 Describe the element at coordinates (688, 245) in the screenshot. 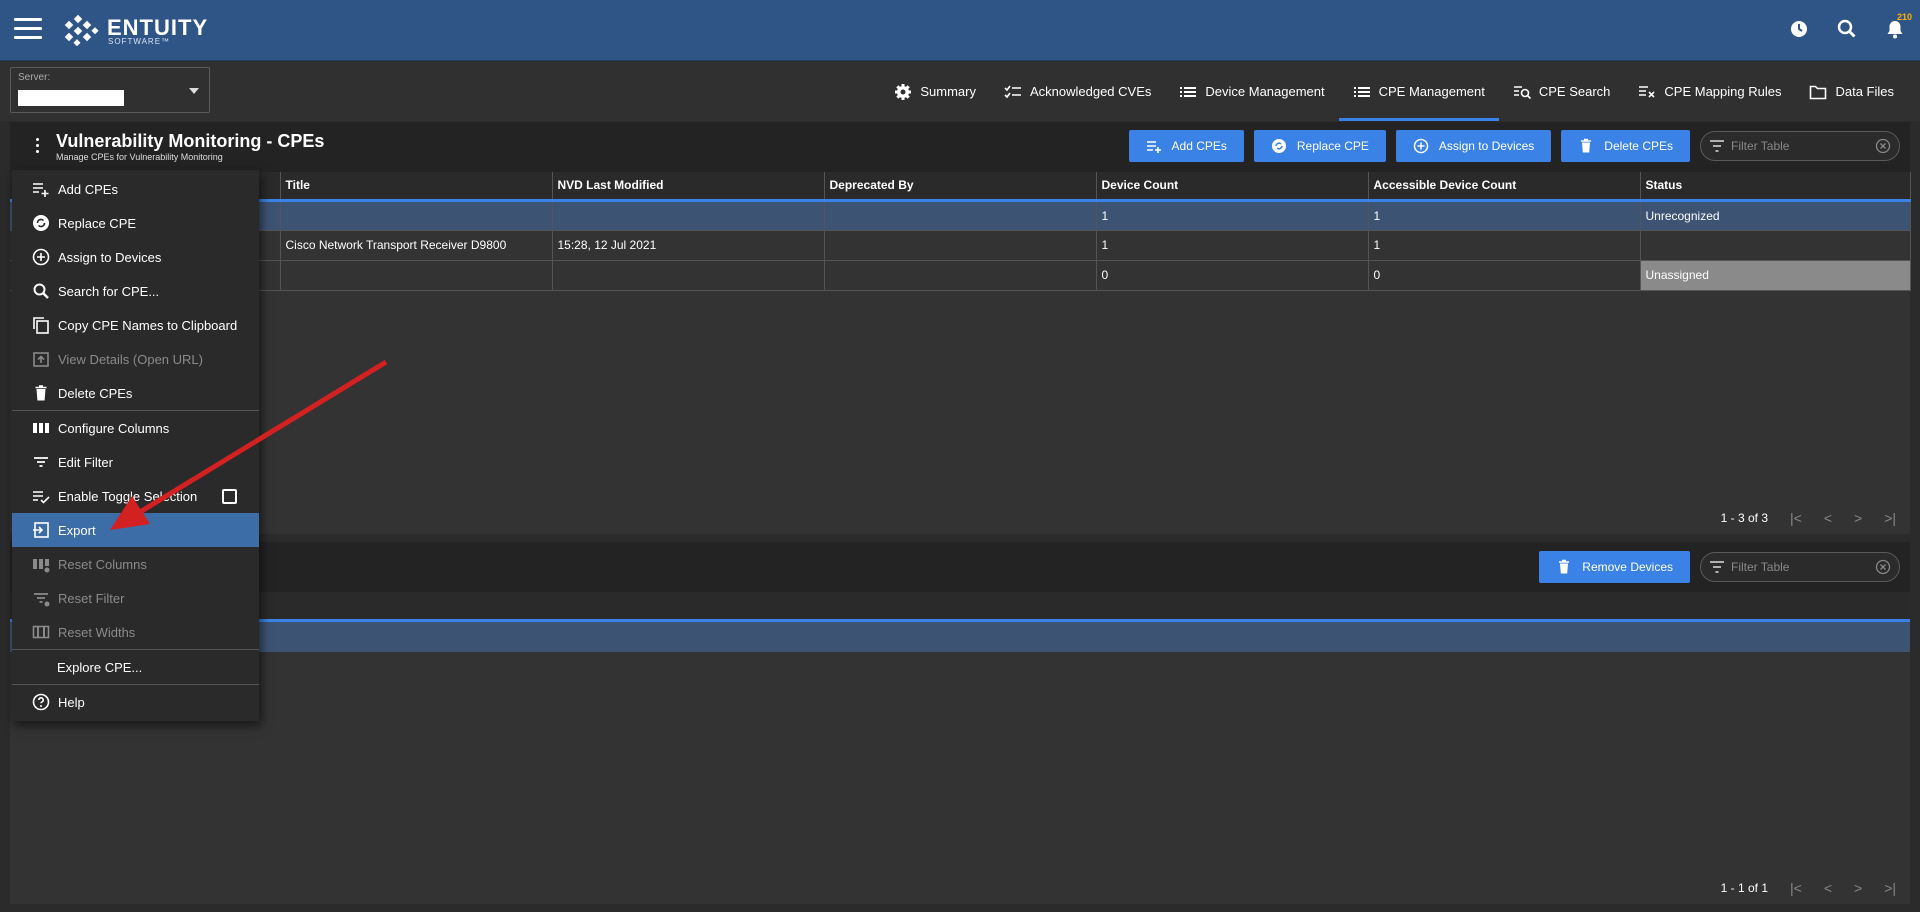

I see `table-cell: 15:28, 12 Jul 2021` at that location.